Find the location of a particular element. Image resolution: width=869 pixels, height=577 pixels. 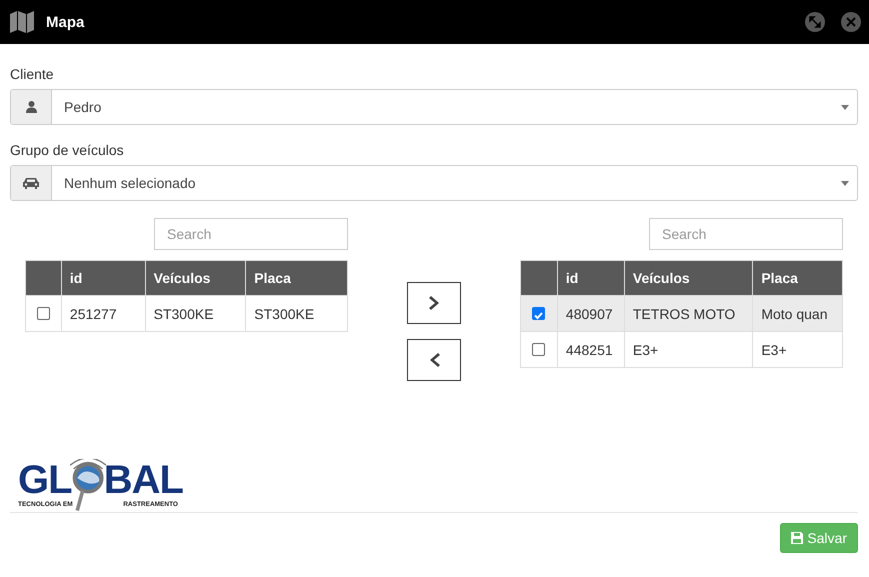

chevron-right-icon is located at coordinates (434, 303).